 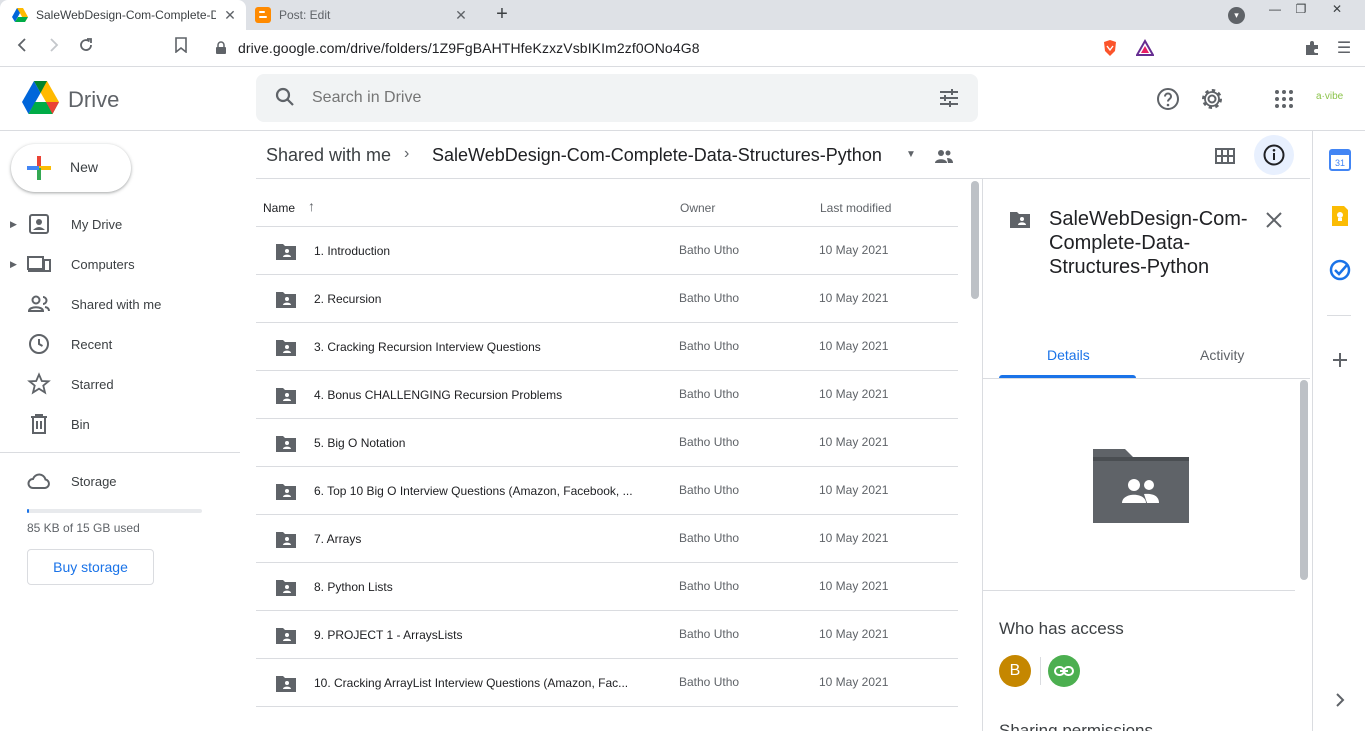 What do you see at coordinates (1340, 270) in the screenshot?
I see `tasks-icon` at bounding box center [1340, 270].